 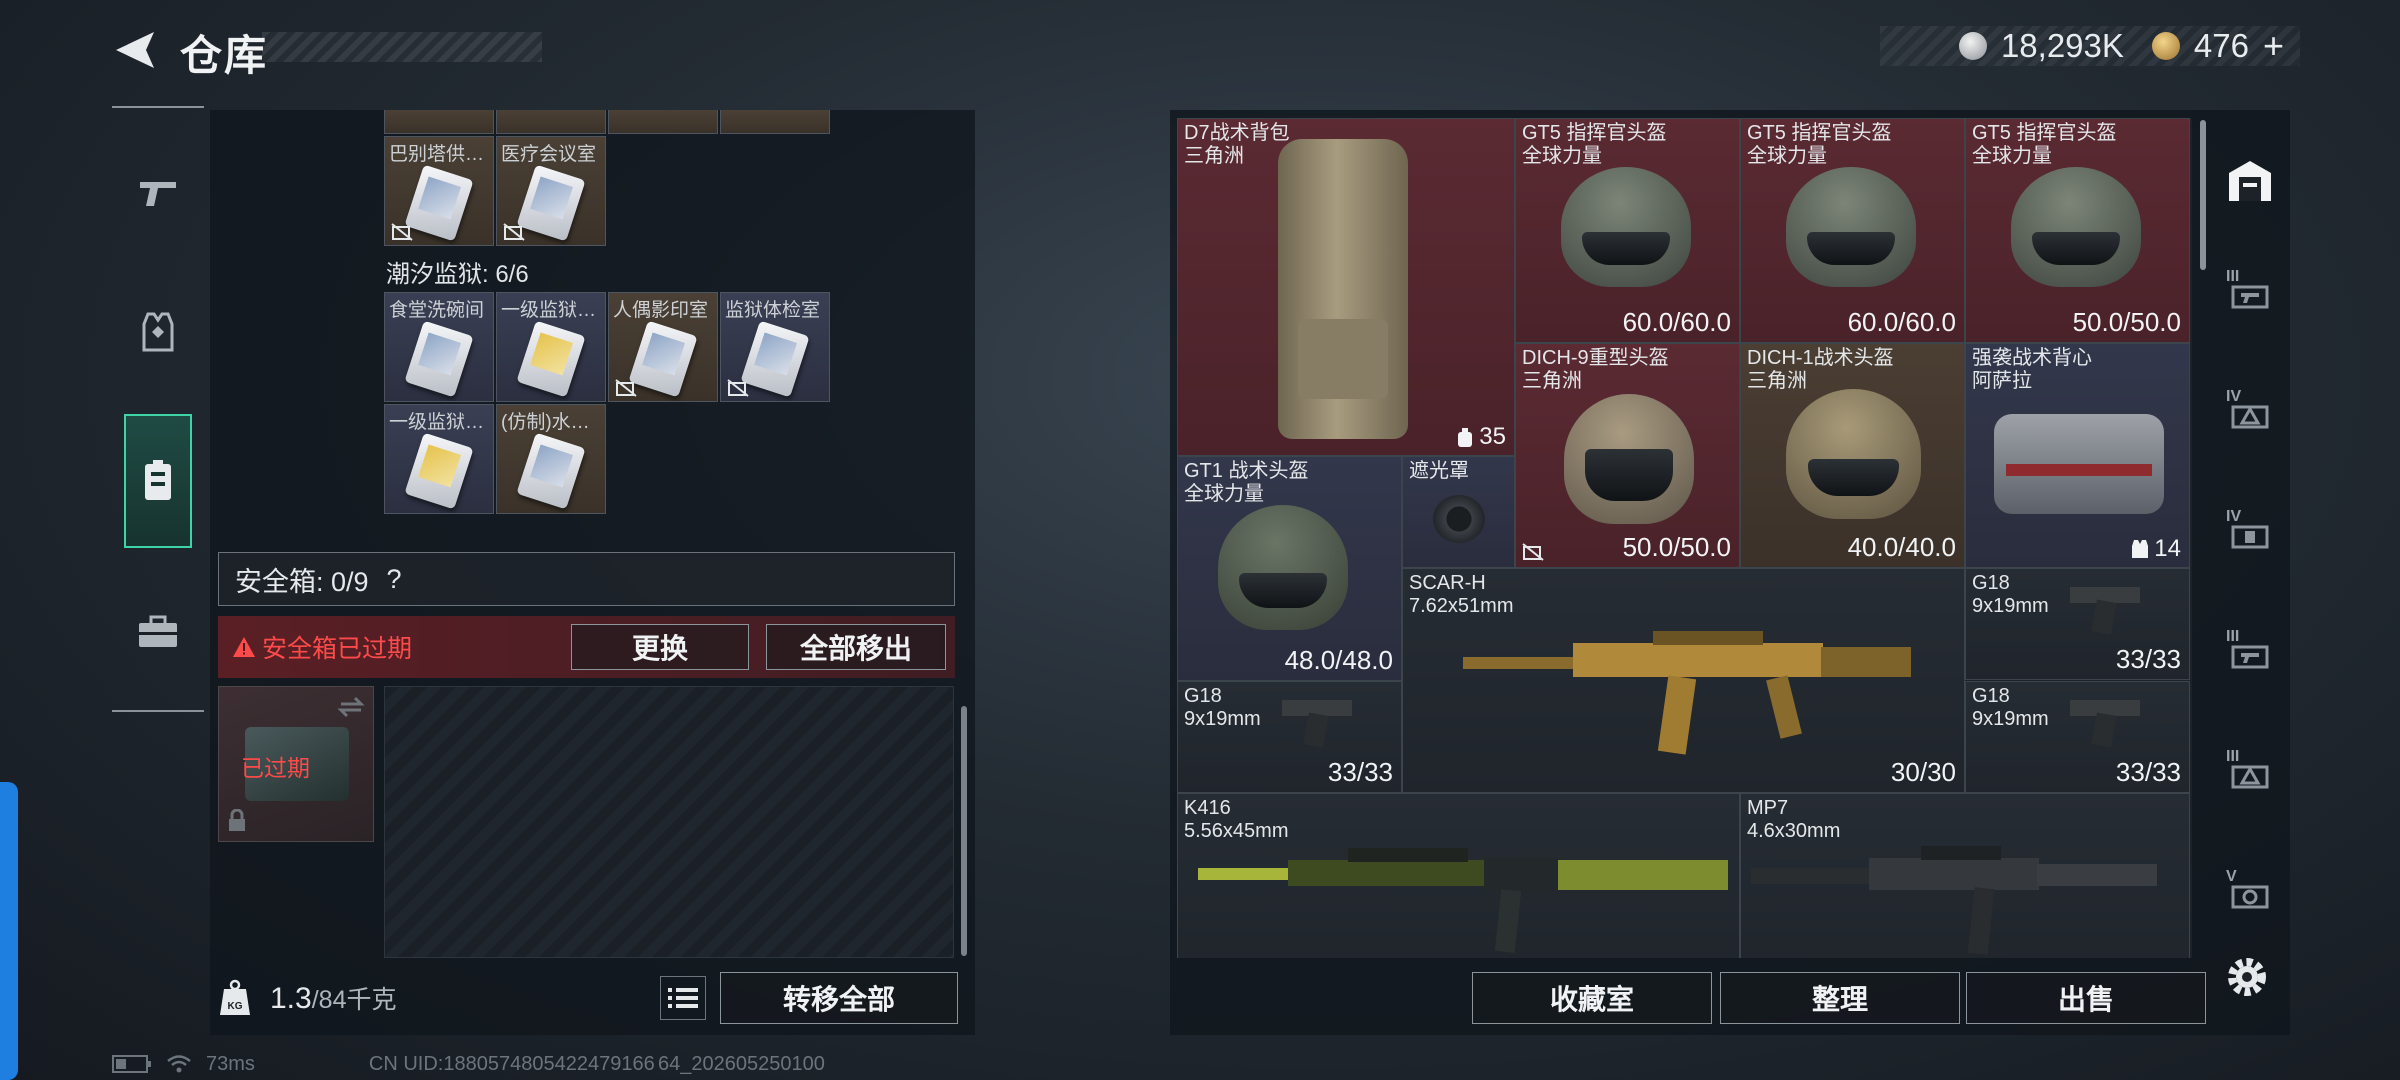 I want to click on replace-button: 更换, so click(x=660, y=647).